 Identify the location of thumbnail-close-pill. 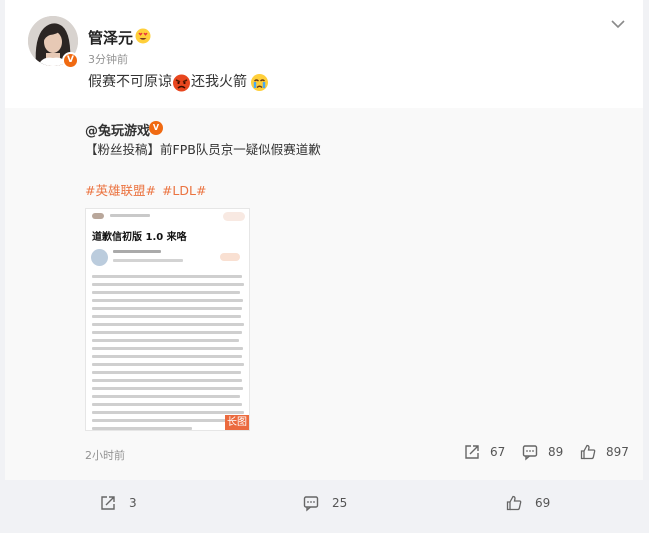
(234, 216).